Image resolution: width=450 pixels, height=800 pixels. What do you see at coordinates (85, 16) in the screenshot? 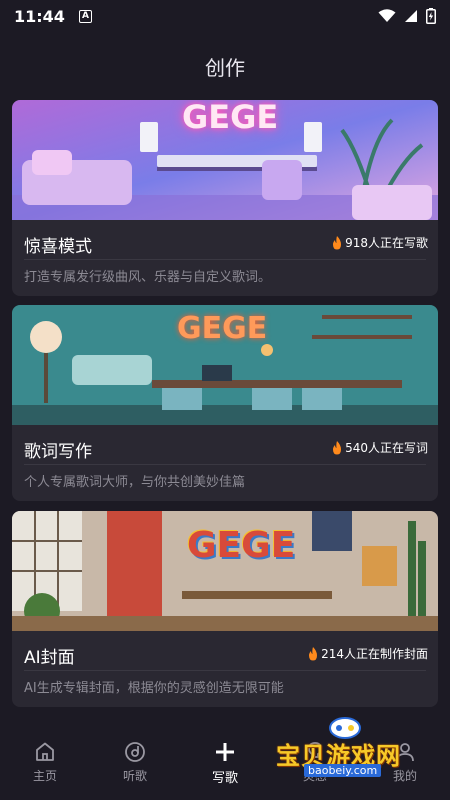
I see `notification-a-icon: A` at bounding box center [85, 16].